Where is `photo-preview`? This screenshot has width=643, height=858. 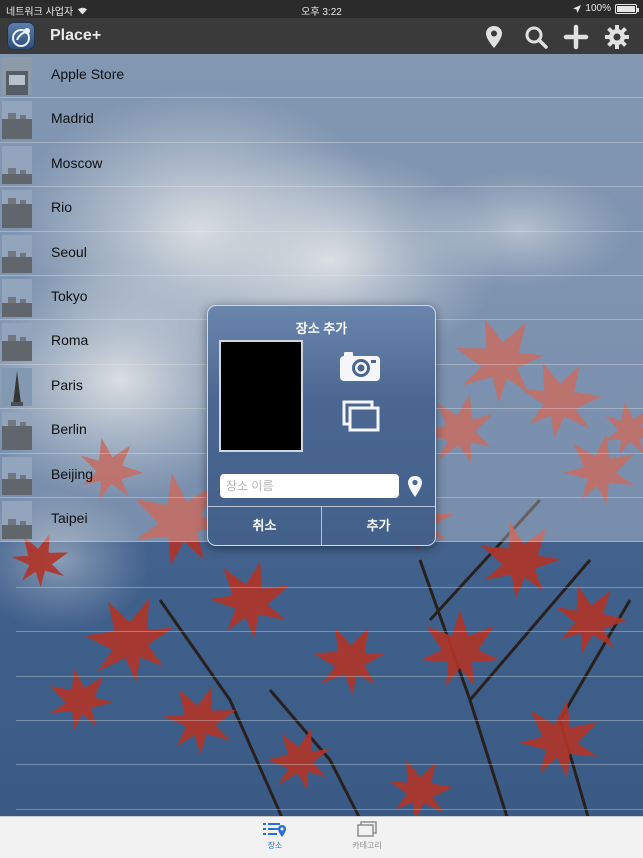
photo-preview is located at coordinates (261, 396).